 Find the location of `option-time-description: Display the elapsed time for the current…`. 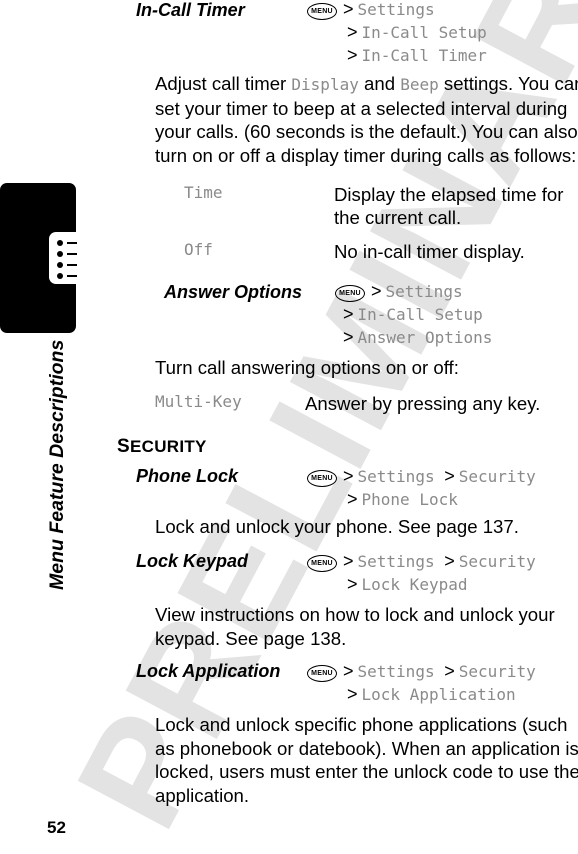

option-time-description: Display the elapsed time for the current… is located at coordinates (449, 206).